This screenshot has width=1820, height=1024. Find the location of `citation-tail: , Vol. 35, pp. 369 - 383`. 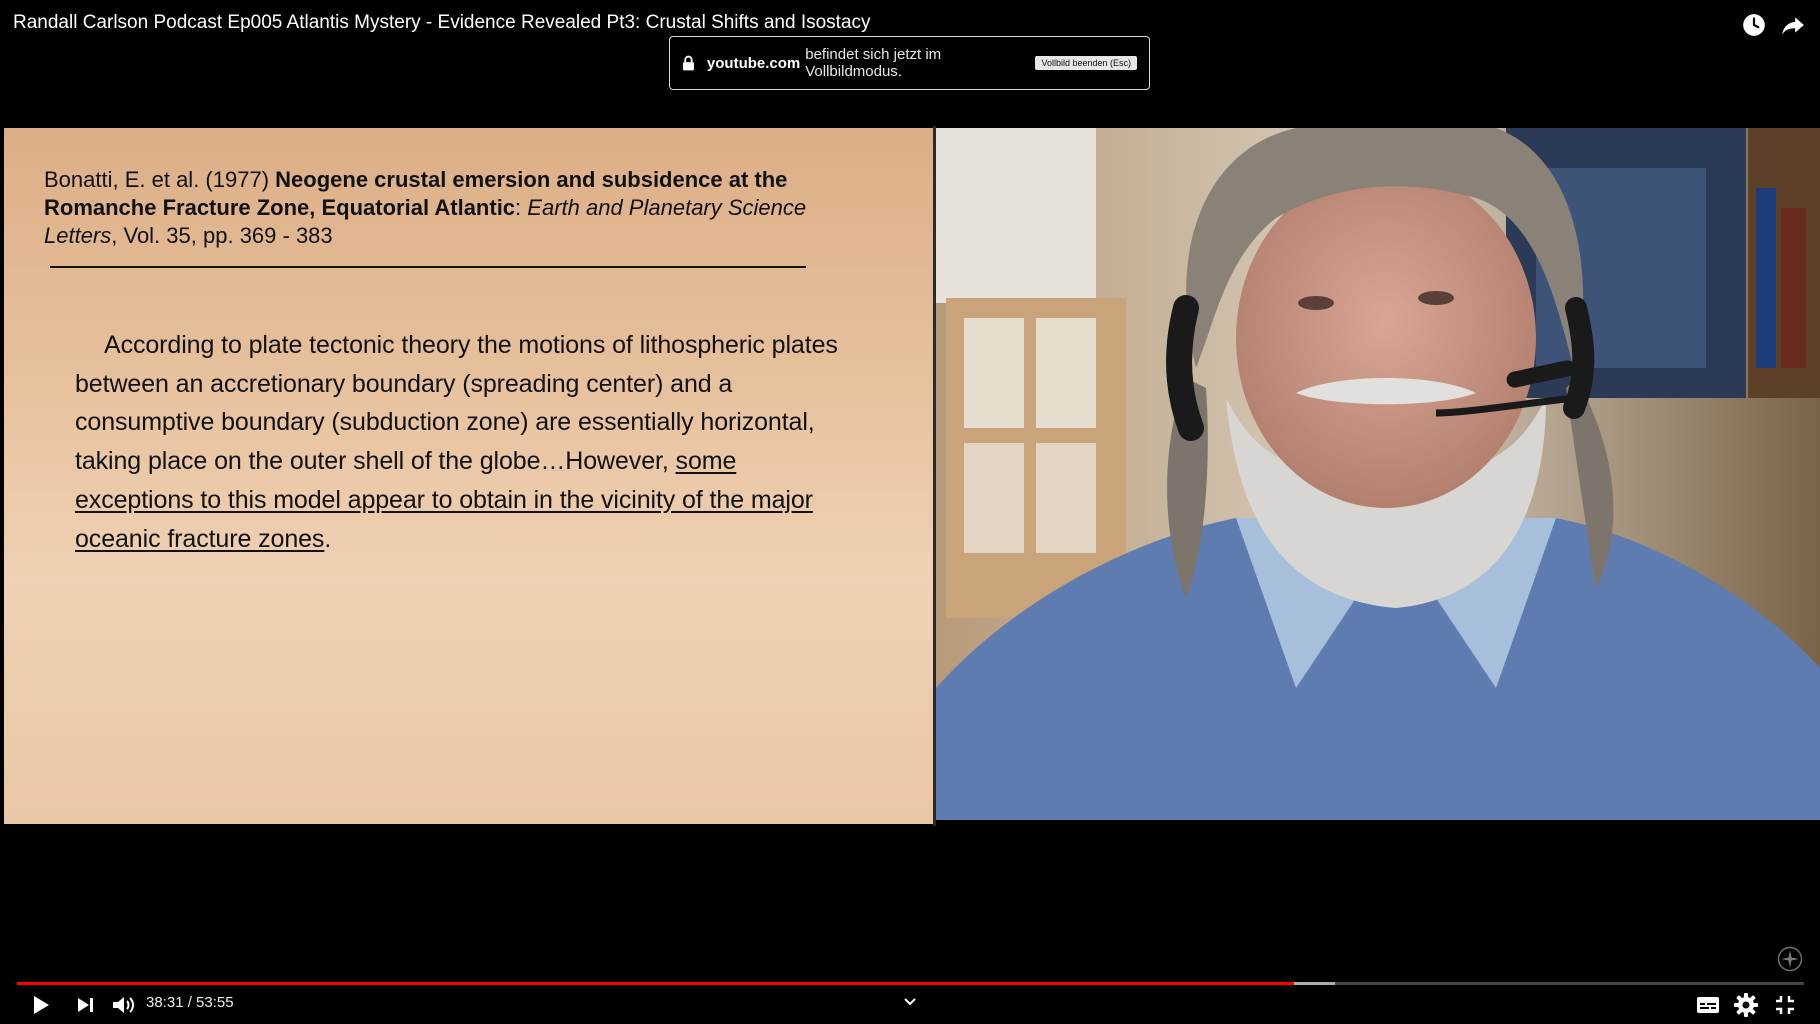

citation-tail: , Vol. 35, pp. 369 - 383 is located at coordinates (222, 235).